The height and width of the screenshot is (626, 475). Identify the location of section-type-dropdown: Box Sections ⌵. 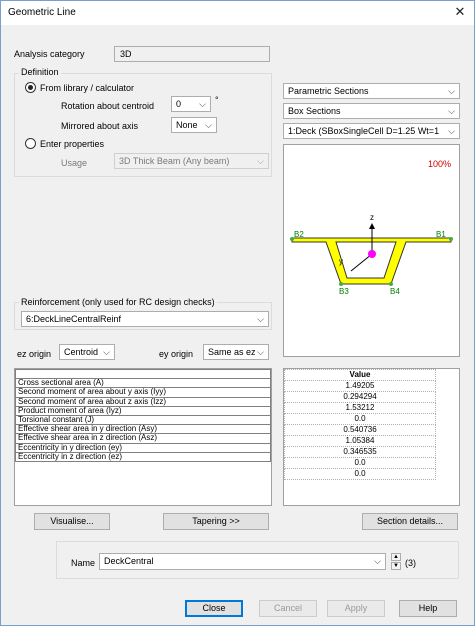
(371, 111).